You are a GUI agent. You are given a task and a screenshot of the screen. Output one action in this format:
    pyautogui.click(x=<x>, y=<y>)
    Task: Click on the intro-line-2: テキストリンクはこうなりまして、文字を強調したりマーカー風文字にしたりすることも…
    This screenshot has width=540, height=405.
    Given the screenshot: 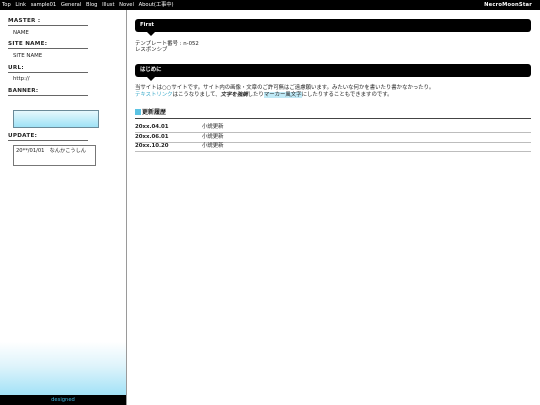 What is the action you would take?
    pyautogui.click(x=263, y=95)
    